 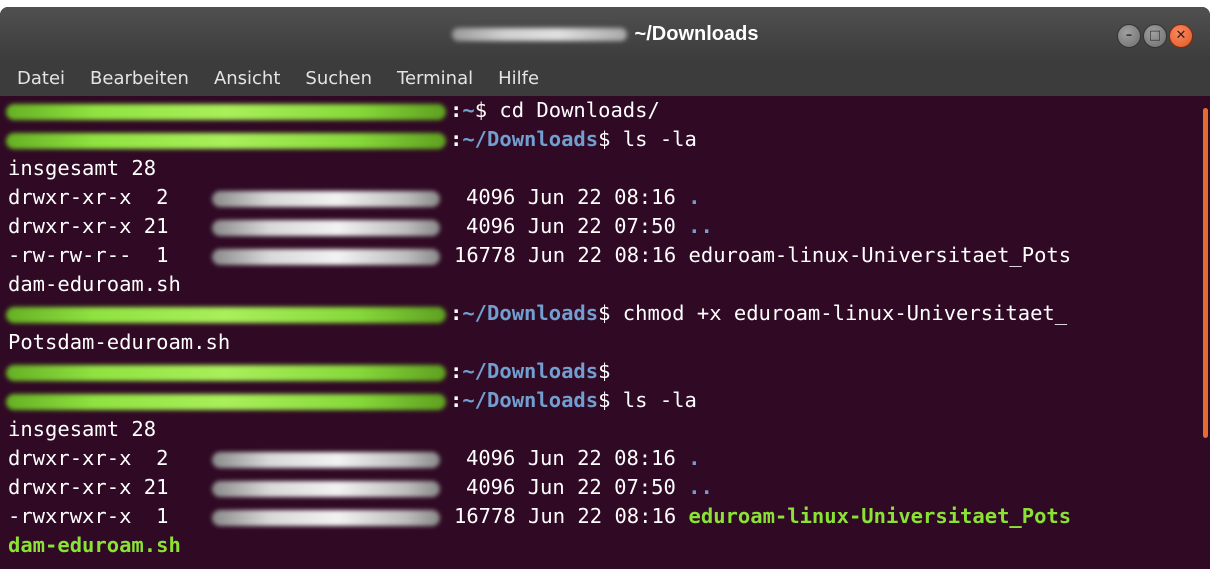 I want to click on menu-ansicht: Ansicht, so click(x=247, y=78).